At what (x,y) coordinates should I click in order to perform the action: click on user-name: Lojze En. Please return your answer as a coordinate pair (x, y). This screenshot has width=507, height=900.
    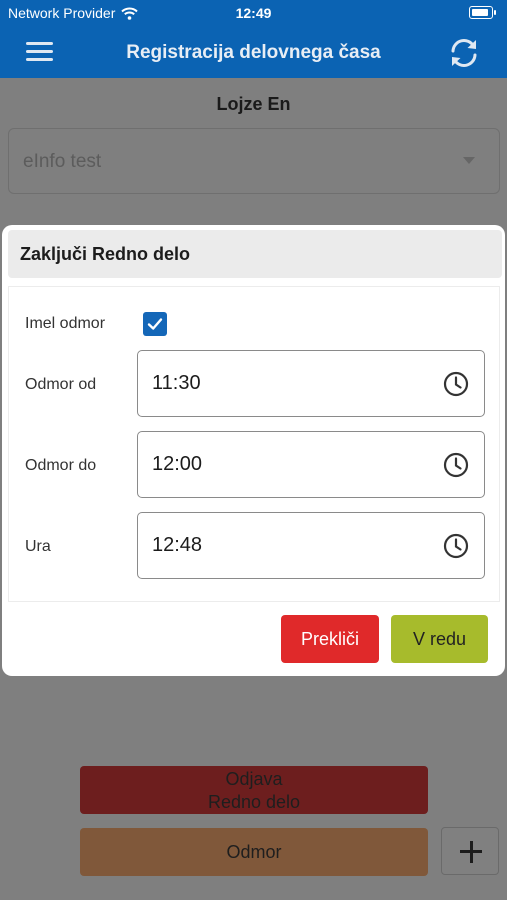
    Looking at the image, I should click on (253, 104).